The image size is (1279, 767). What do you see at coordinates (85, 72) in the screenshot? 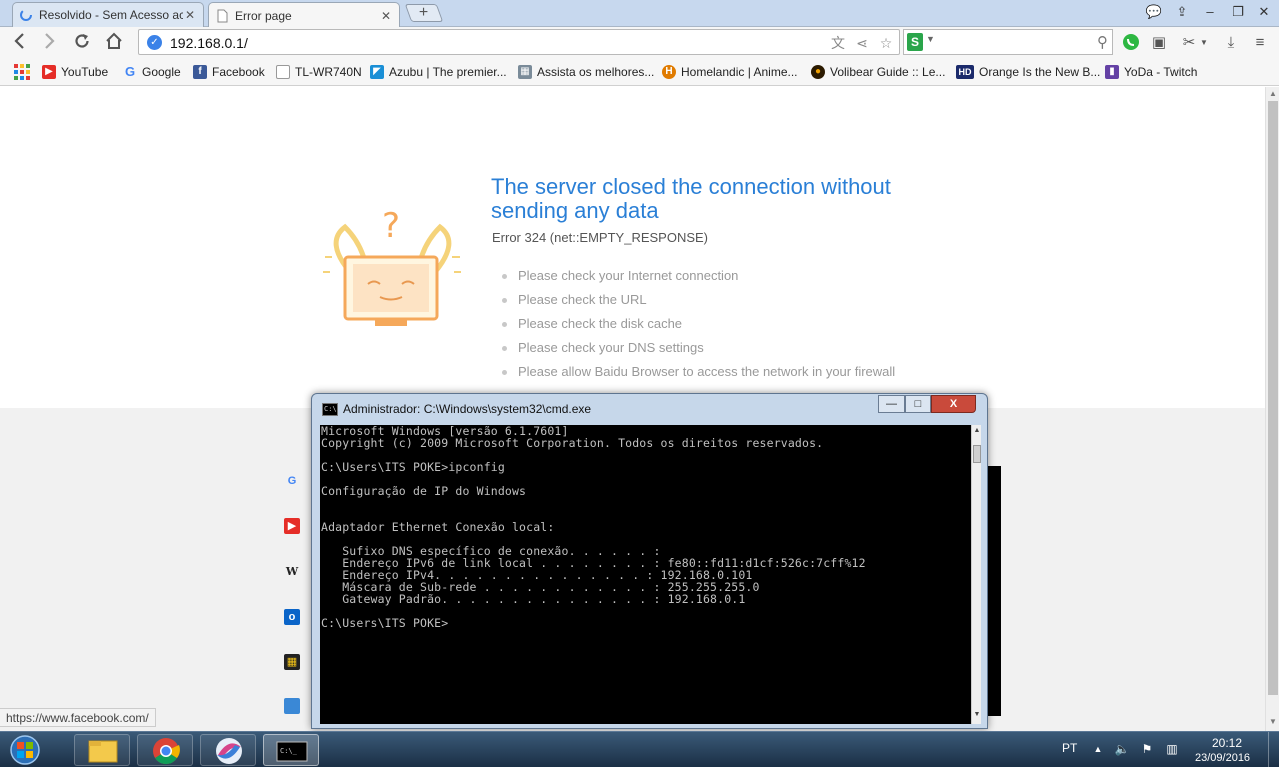
I see `bookmark-label: YouTube` at bounding box center [85, 72].